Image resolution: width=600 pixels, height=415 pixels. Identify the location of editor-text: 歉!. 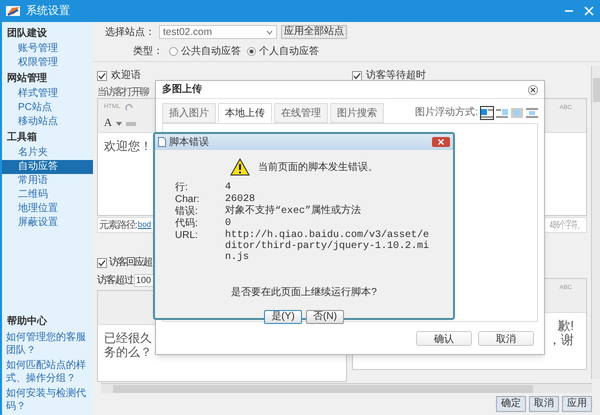
(565, 326).